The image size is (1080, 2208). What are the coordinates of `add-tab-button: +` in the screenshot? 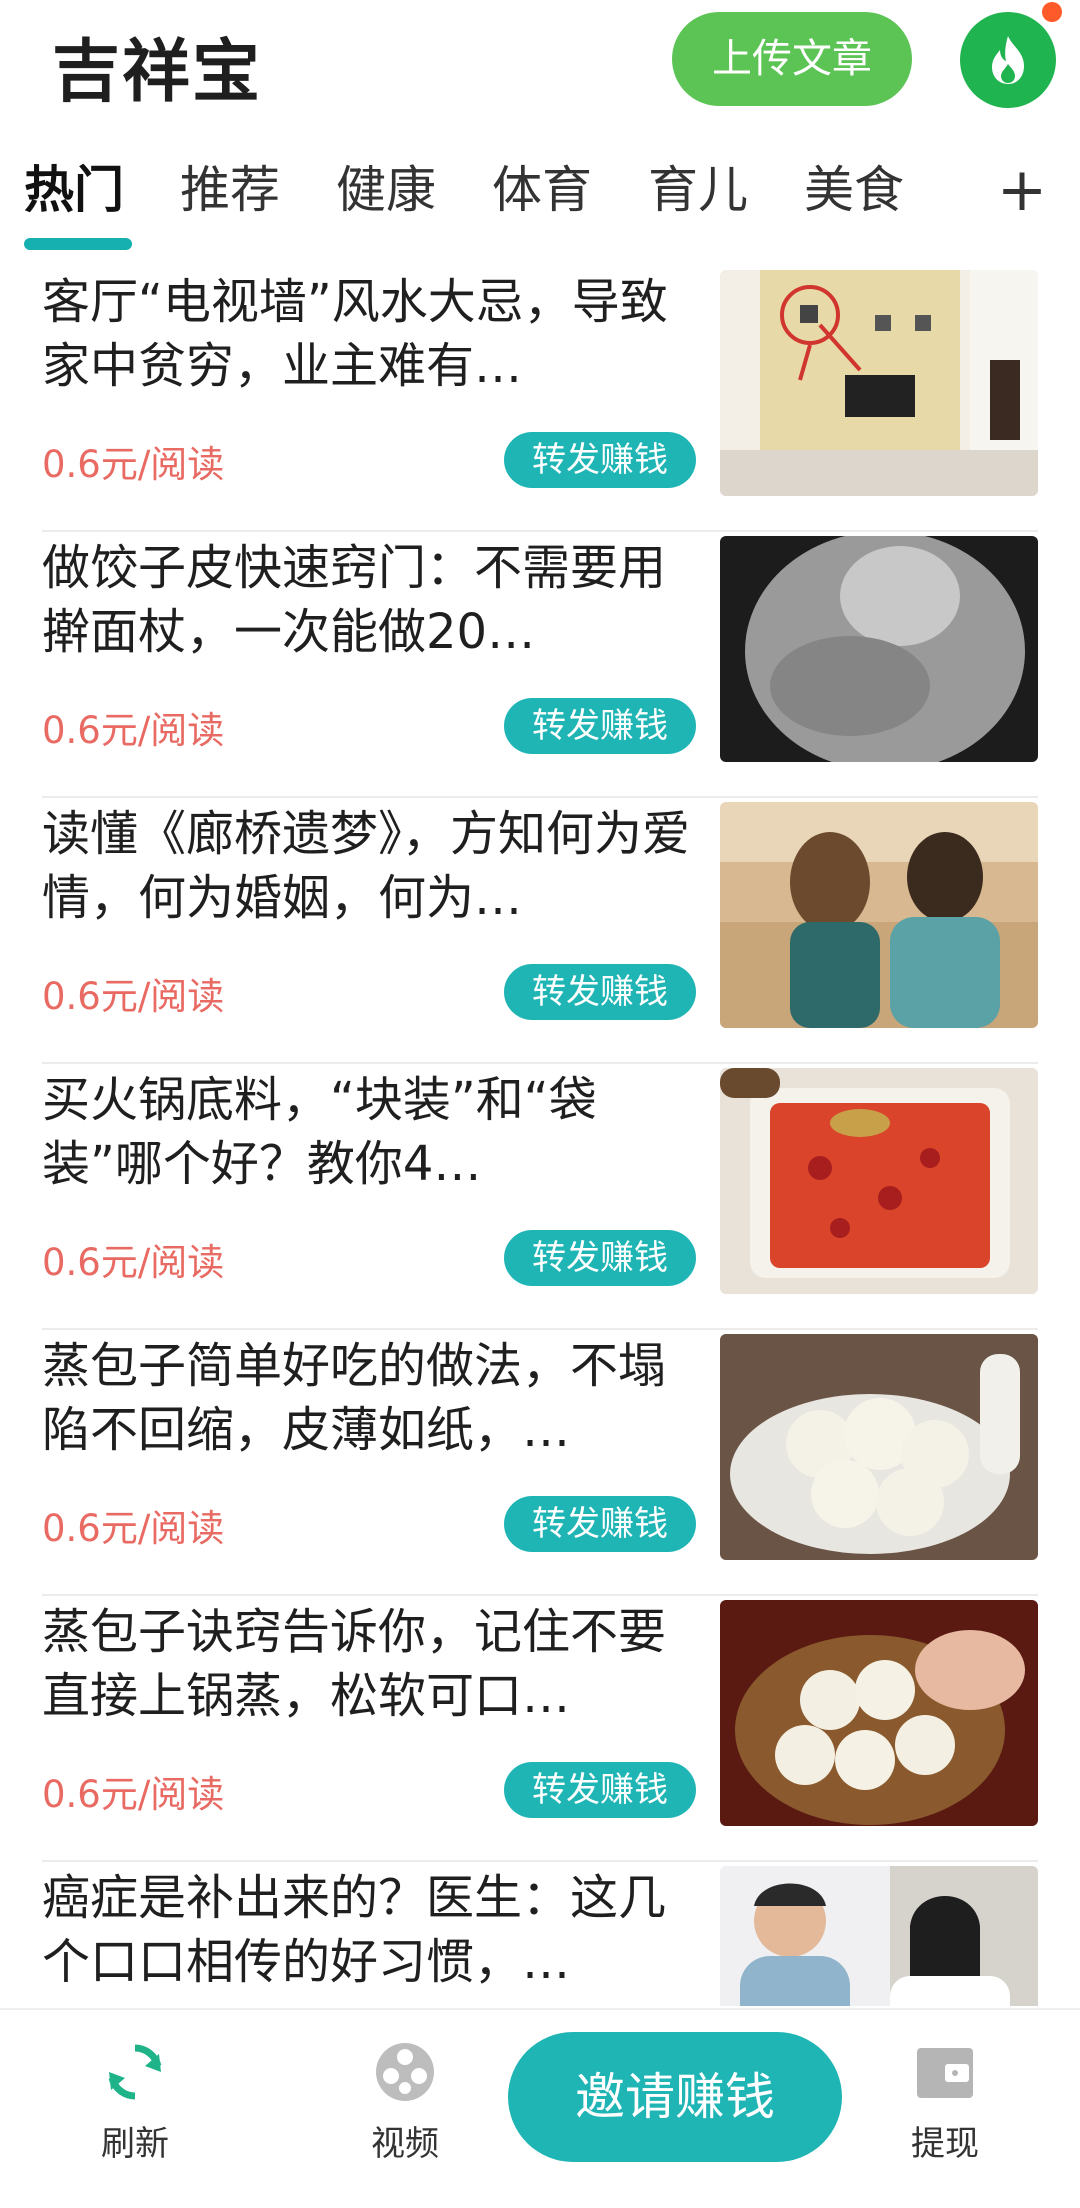 It's located at (1022, 190).